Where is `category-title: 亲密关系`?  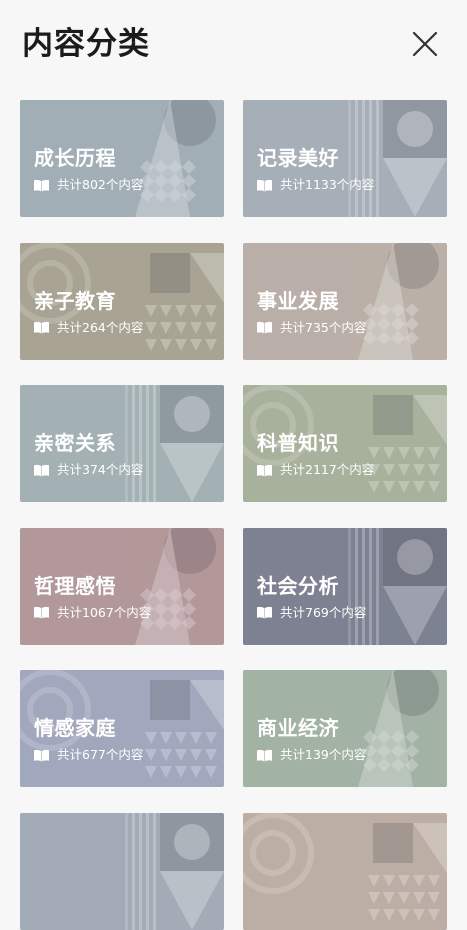 category-title: 亲密关系 is located at coordinates (75, 443).